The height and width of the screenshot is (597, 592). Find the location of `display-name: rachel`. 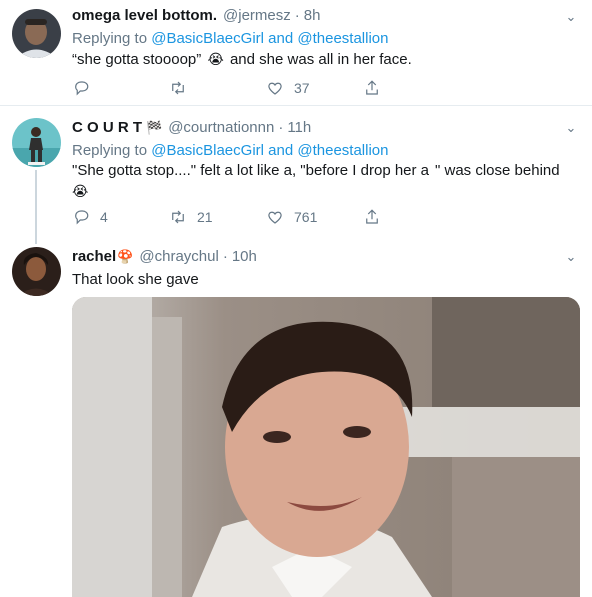

display-name: rachel is located at coordinates (94, 256).